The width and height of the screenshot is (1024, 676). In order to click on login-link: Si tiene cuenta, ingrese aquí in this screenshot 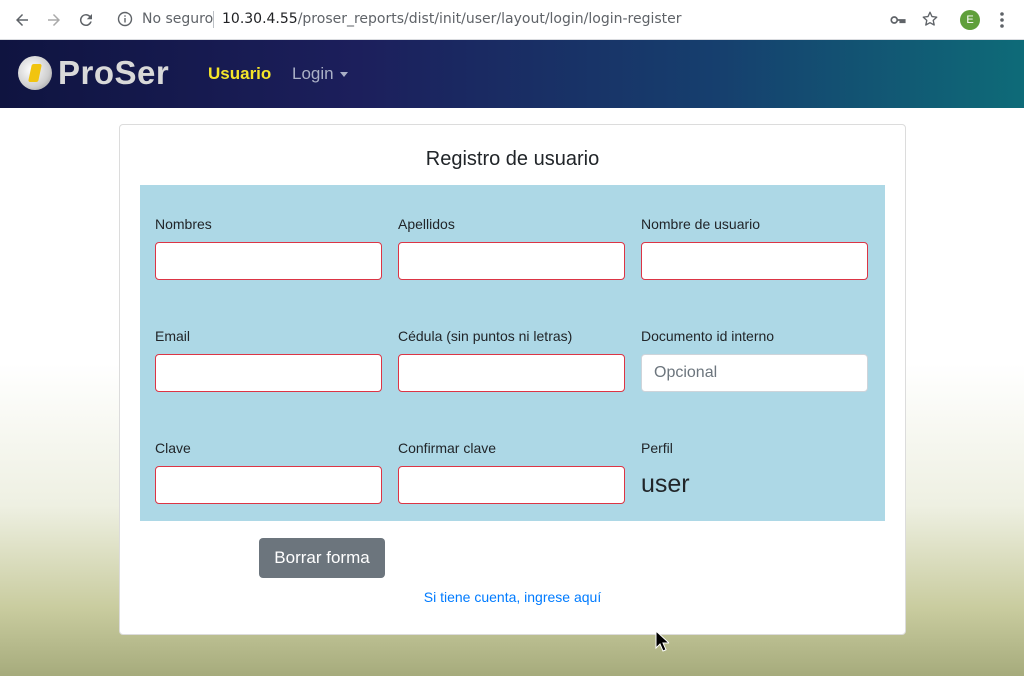, I will do `click(512, 597)`.